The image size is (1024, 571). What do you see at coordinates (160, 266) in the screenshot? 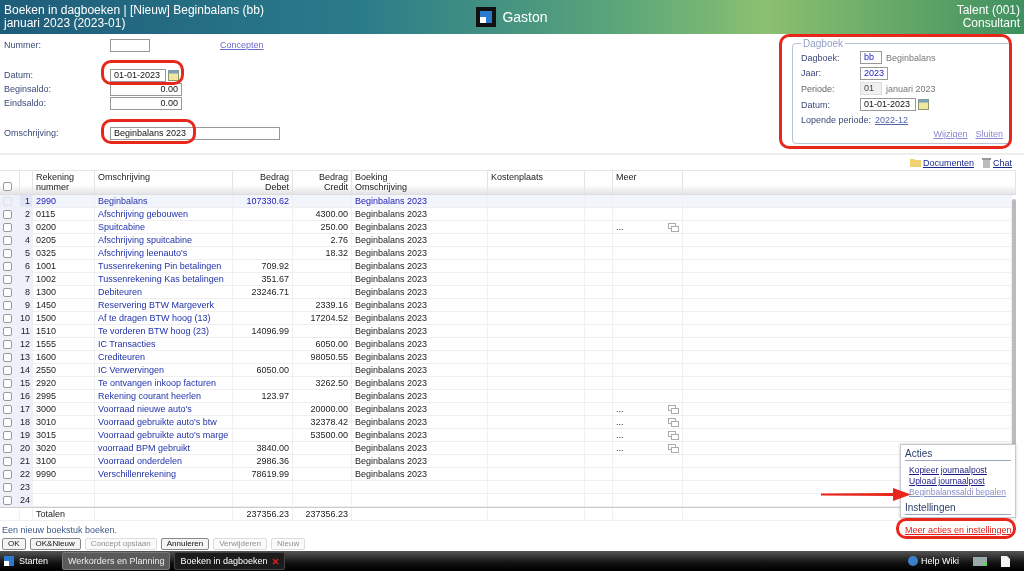
I see `account-link: Tussenrekening Pin betalingen` at bounding box center [160, 266].